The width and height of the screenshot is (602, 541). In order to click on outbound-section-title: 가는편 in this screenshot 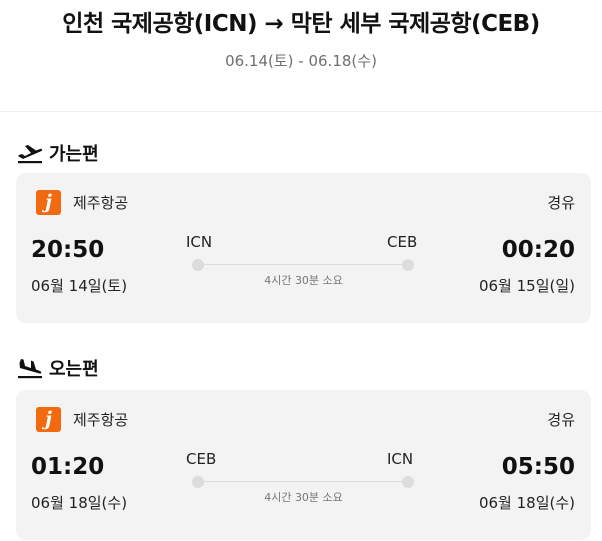, I will do `click(58, 153)`.